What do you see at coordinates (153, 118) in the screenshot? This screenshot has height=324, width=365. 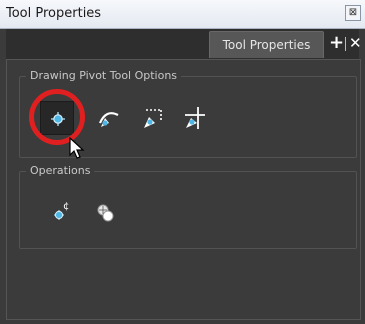 I see `set-pivot-on-bounding-box-icon` at bounding box center [153, 118].